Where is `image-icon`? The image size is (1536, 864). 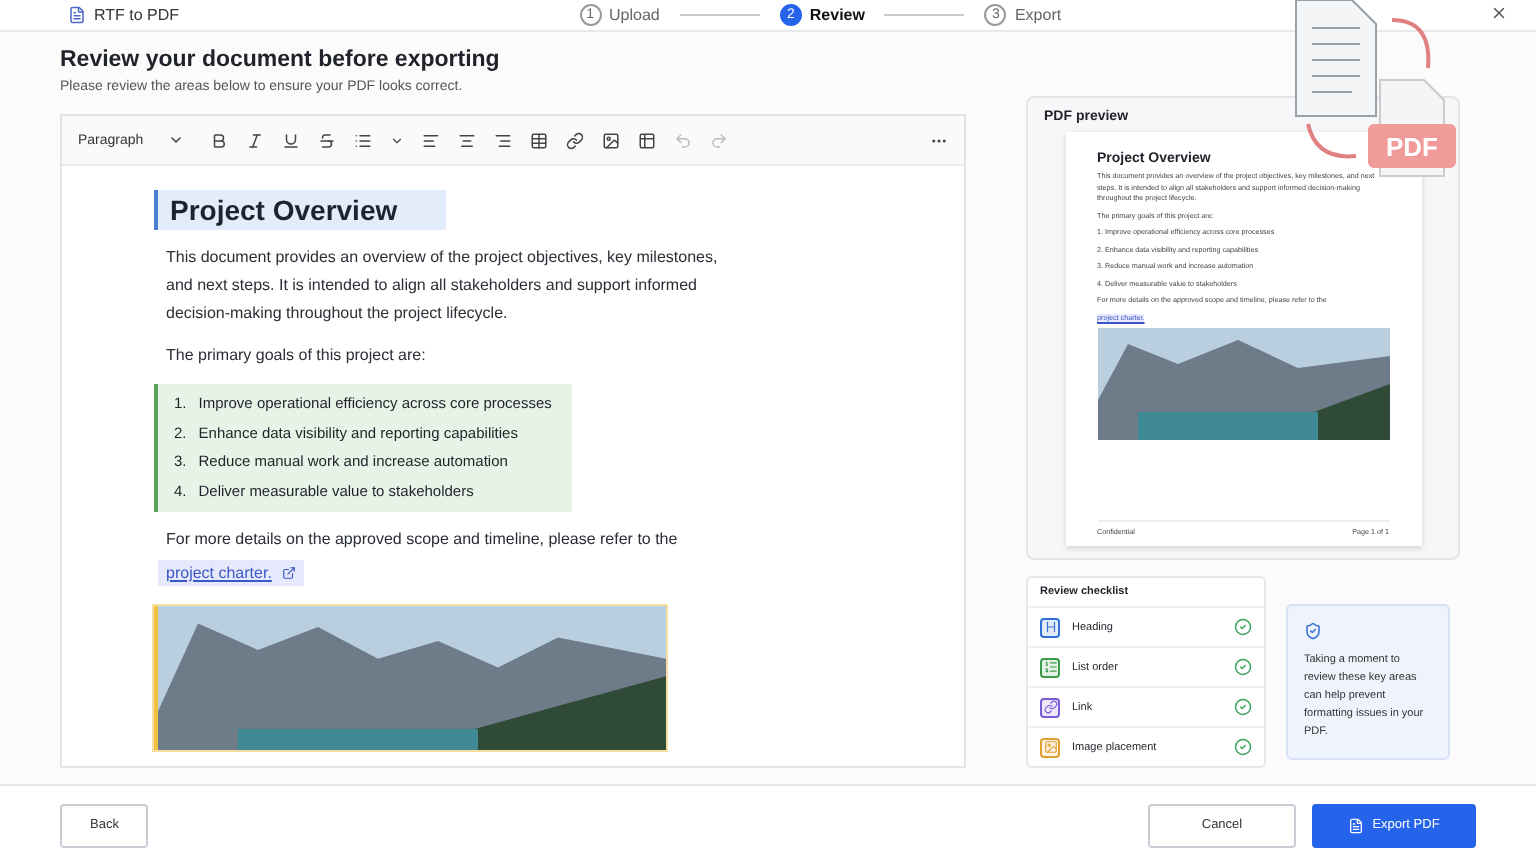 image-icon is located at coordinates (610, 140).